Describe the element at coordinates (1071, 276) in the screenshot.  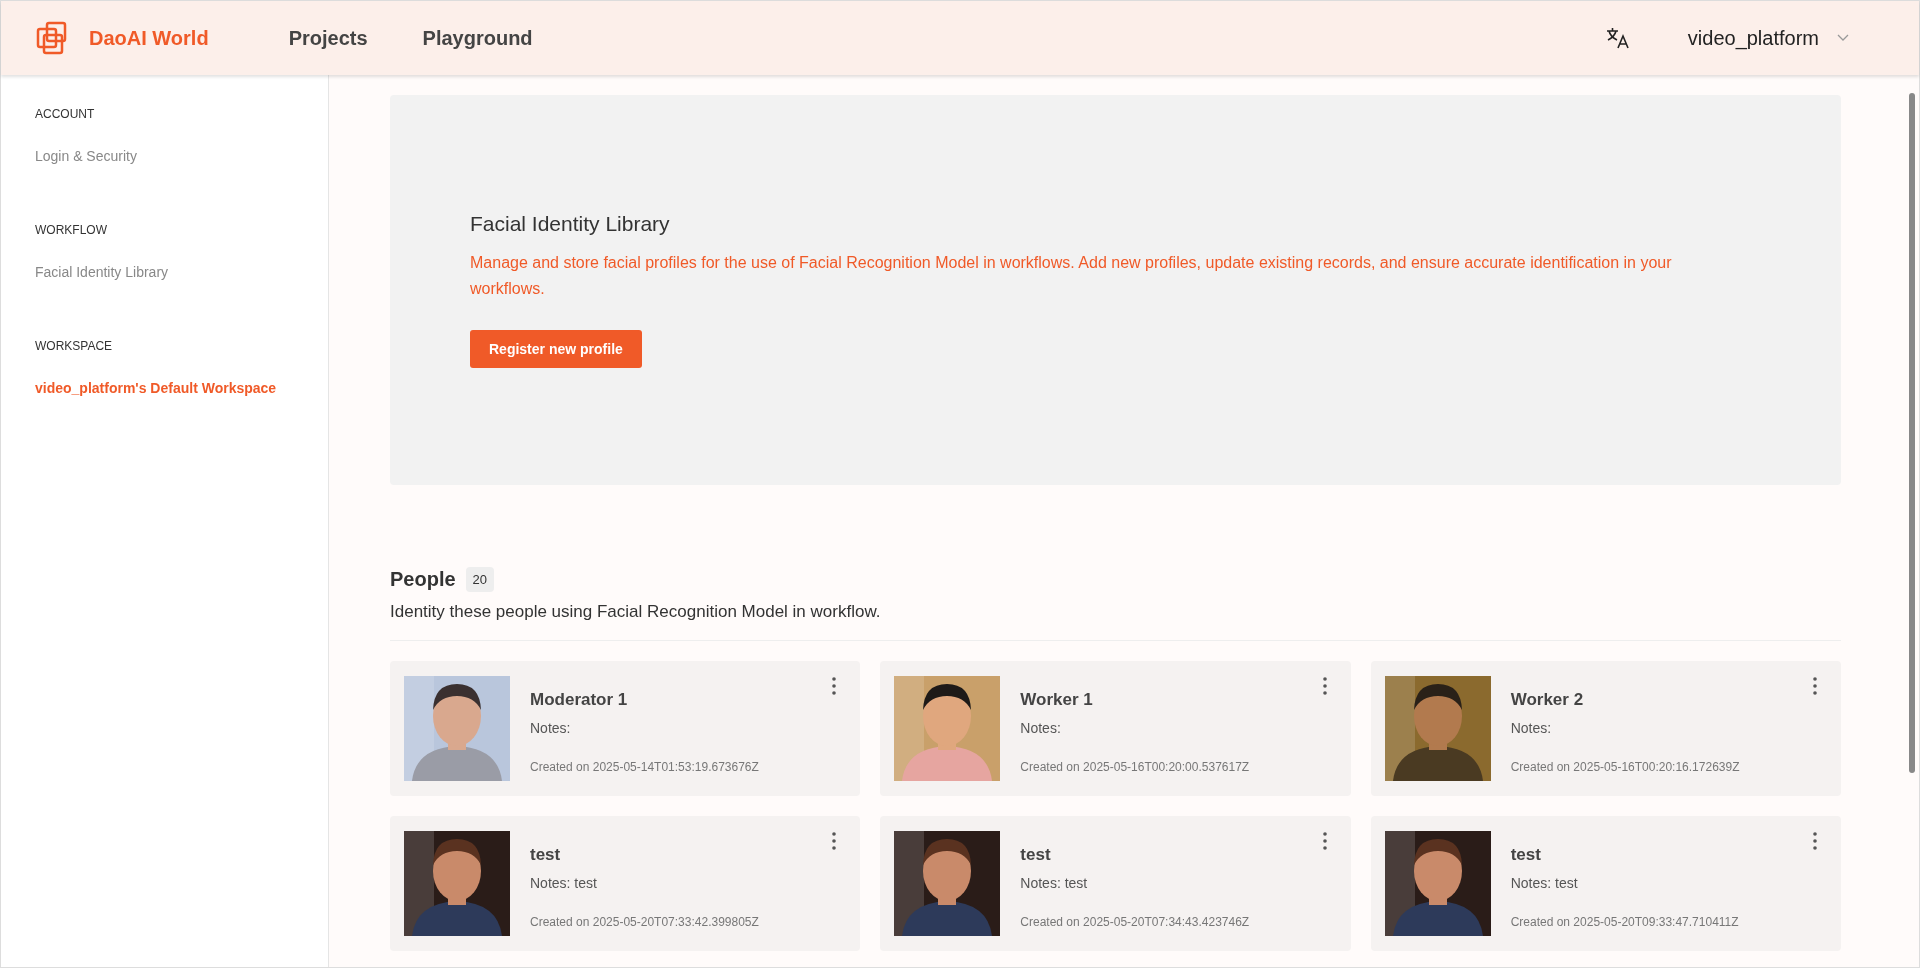
I see `hero-description: Manage and store facial profiles for the use of Facial Recognition Model in workflows. Add new profiles, update existing records, and ensure accurate identification in your workflows.` at that location.